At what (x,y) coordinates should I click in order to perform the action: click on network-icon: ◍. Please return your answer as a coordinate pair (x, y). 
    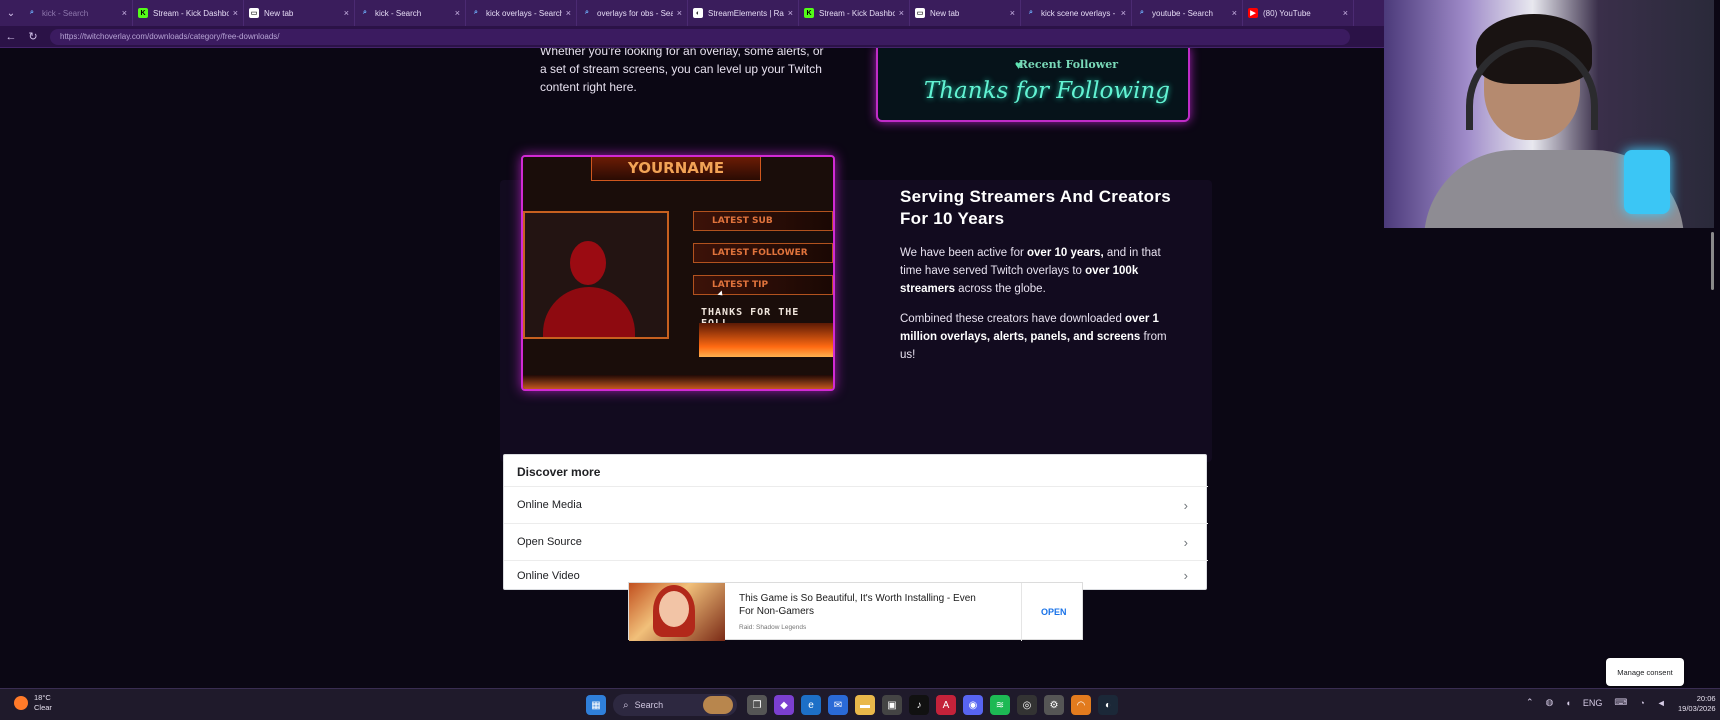
    Looking at the image, I should click on (1550, 702).